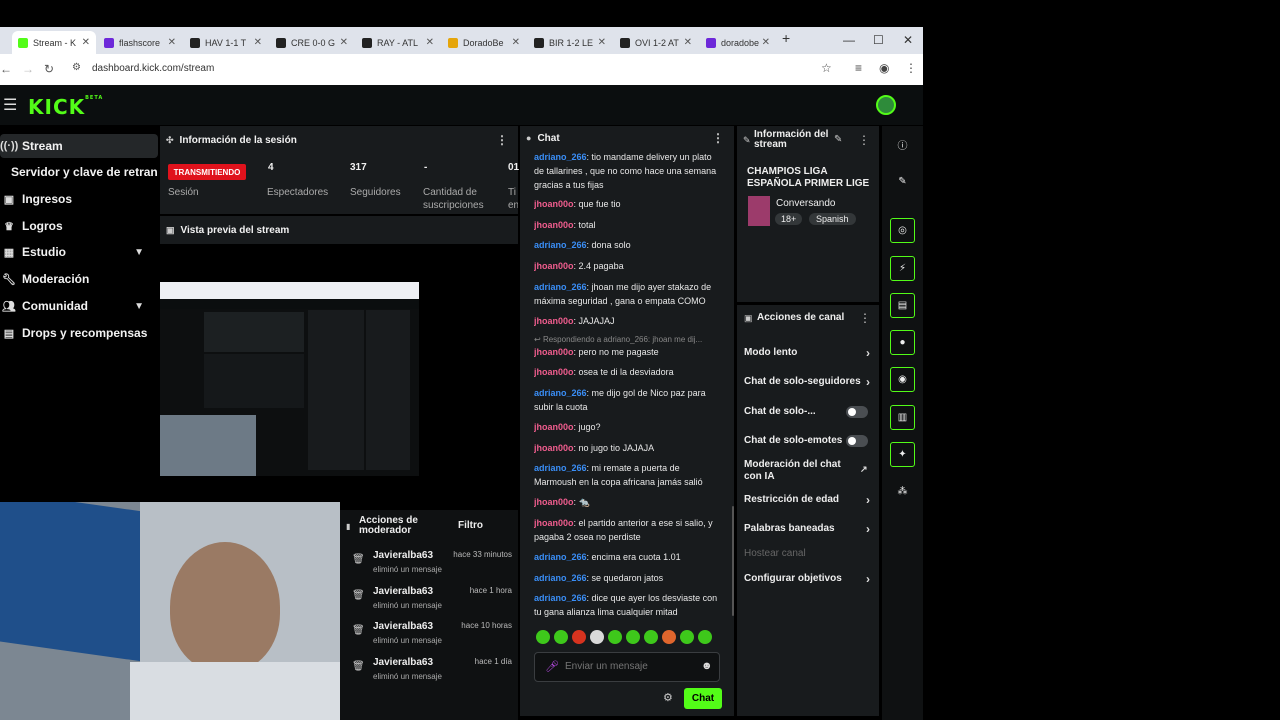 Image resolution: width=1280 pixels, height=720 pixels. Describe the element at coordinates (858, 68) in the screenshot. I see `media-icon: ≡` at that location.